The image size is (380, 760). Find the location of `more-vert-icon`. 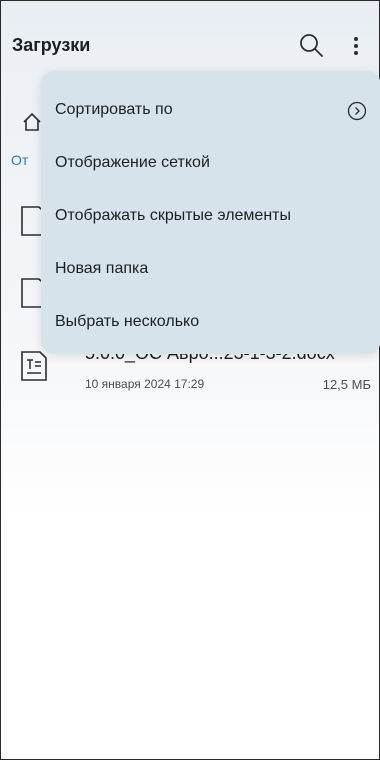

more-vert-icon is located at coordinates (356, 46).